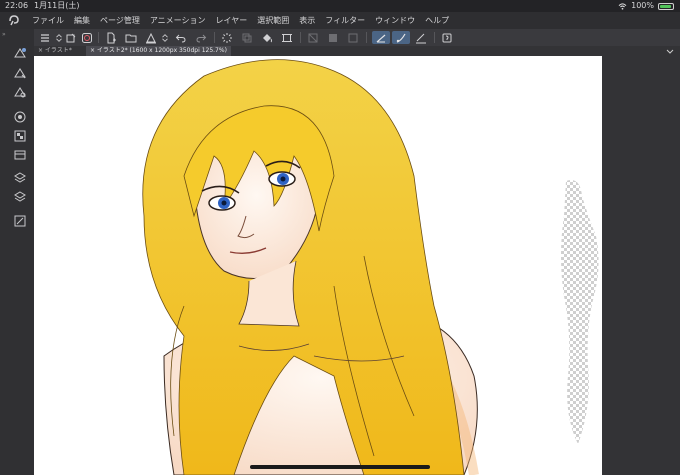 Image resolution: width=680 pixels, height=475 pixels. Describe the element at coordinates (48, 20) in the screenshot. I see `menu-item-0: ファイル` at that location.